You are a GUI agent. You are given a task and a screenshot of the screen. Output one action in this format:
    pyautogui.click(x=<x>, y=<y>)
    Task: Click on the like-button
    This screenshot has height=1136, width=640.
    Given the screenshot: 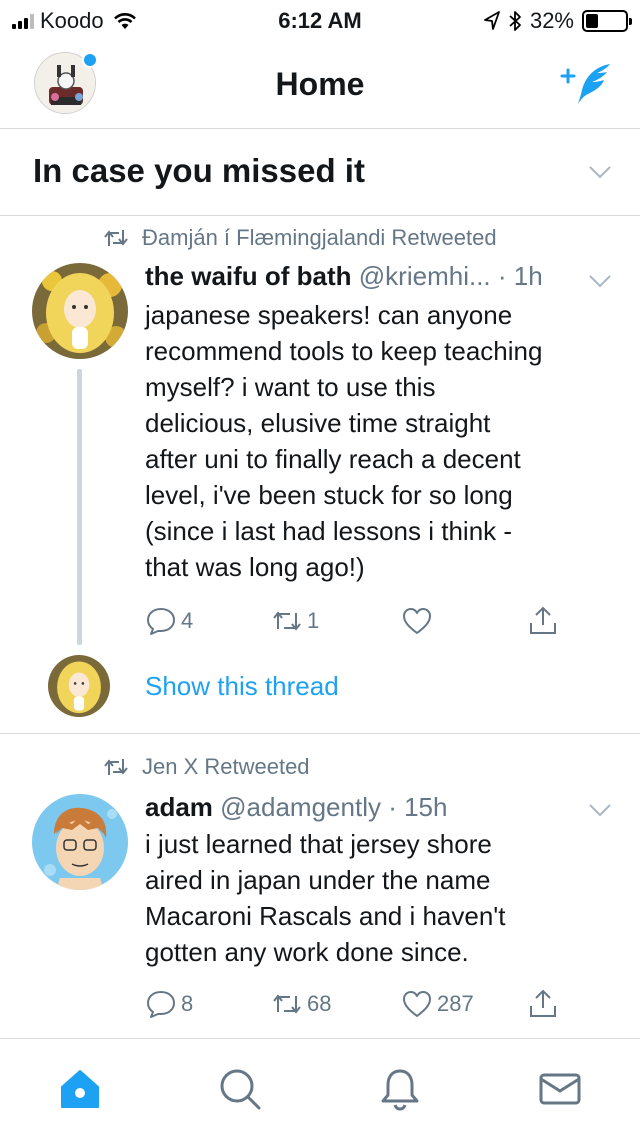 What is the action you would take?
    pyautogui.click(x=419, y=621)
    